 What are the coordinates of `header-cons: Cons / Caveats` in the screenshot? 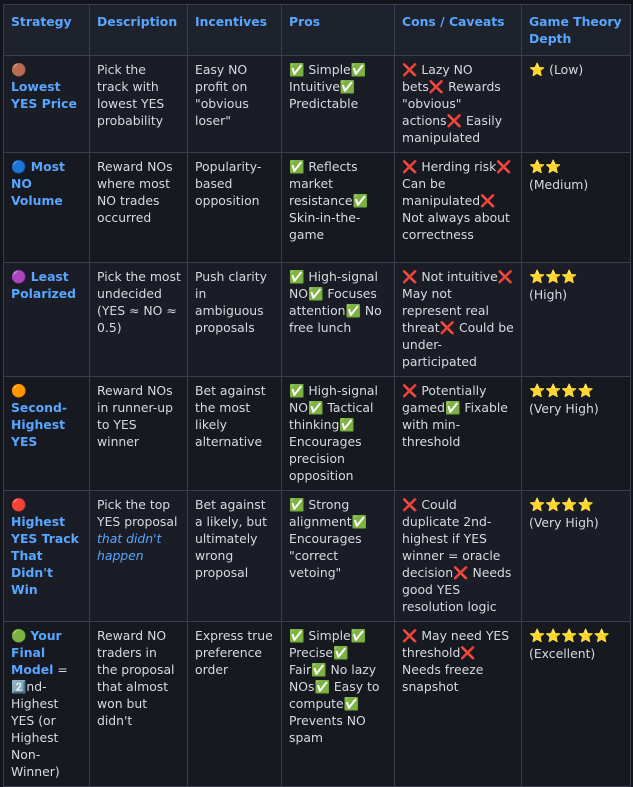 It's located at (458, 30).